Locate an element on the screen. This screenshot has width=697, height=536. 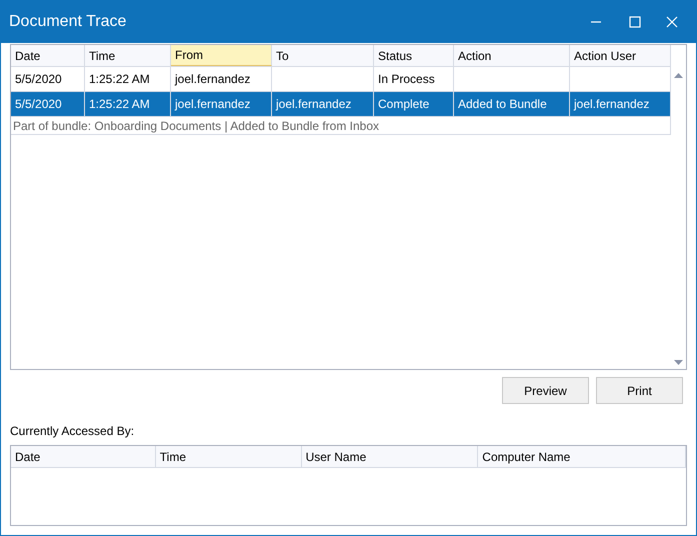
maximize-icon is located at coordinates (635, 22).